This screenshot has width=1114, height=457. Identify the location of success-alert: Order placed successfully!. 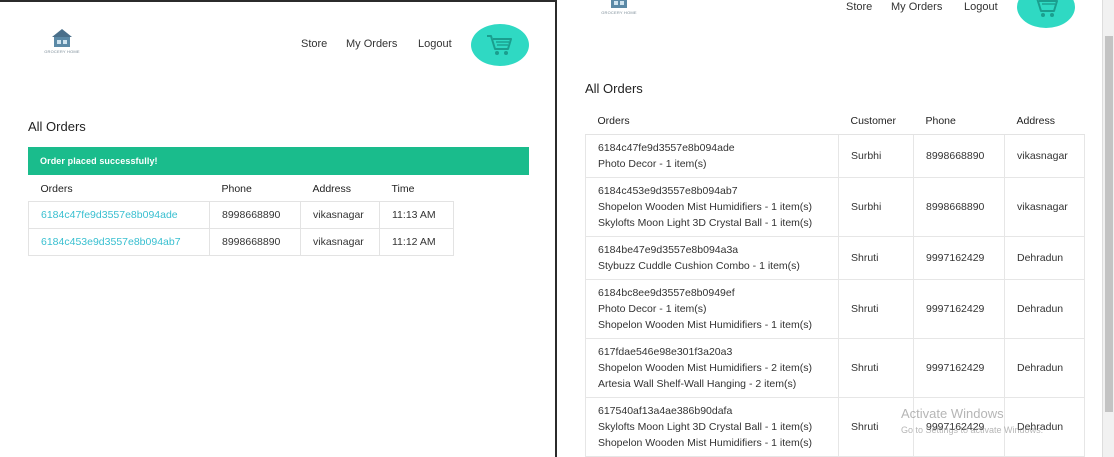
(278, 161).